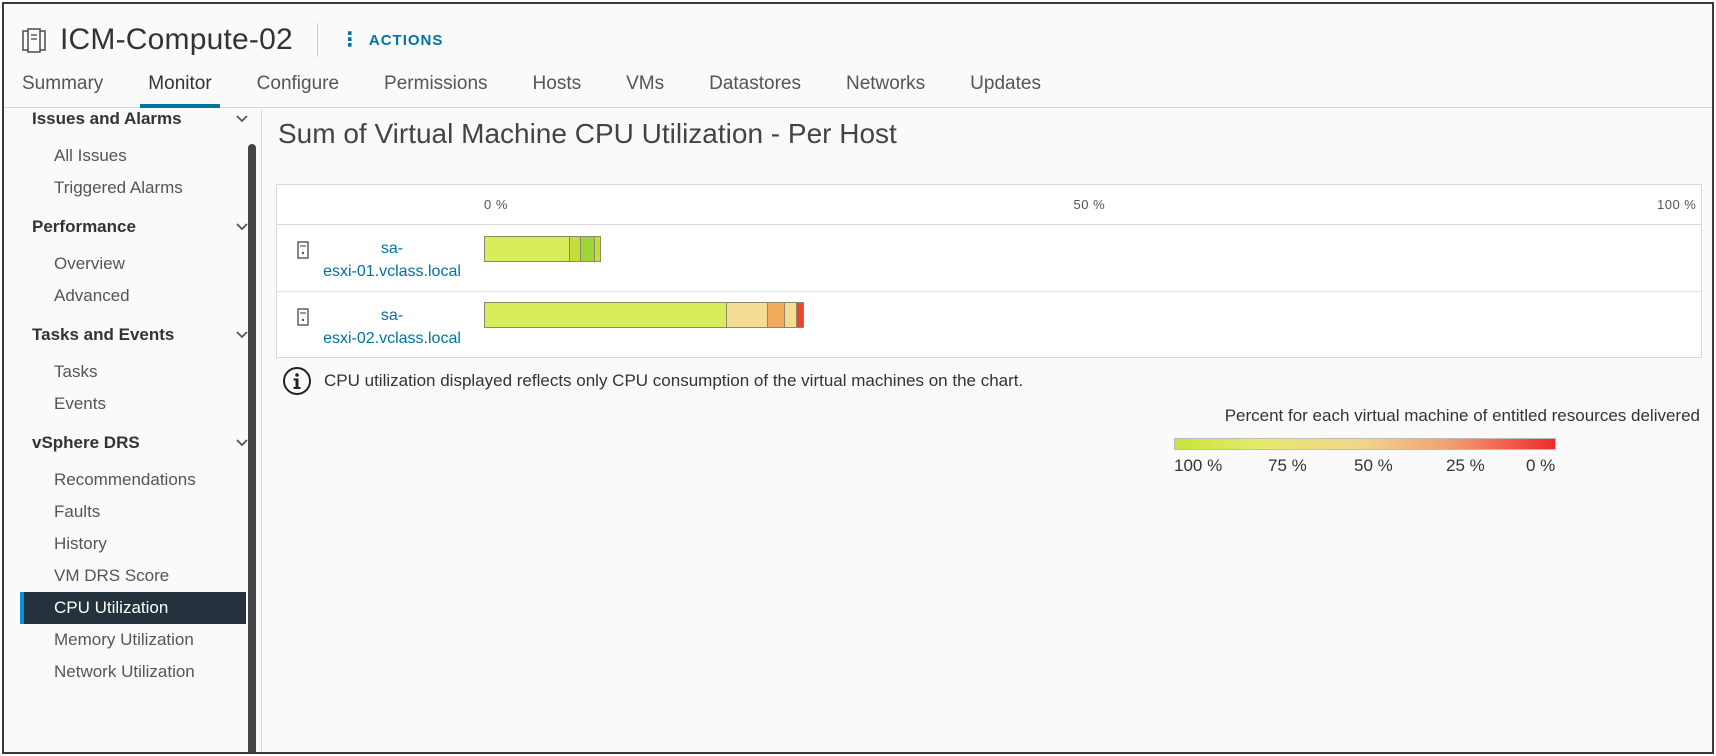 This screenshot has width=1716, height=756. I want to click on actions-label: ACTIONS, so click(406, 40).